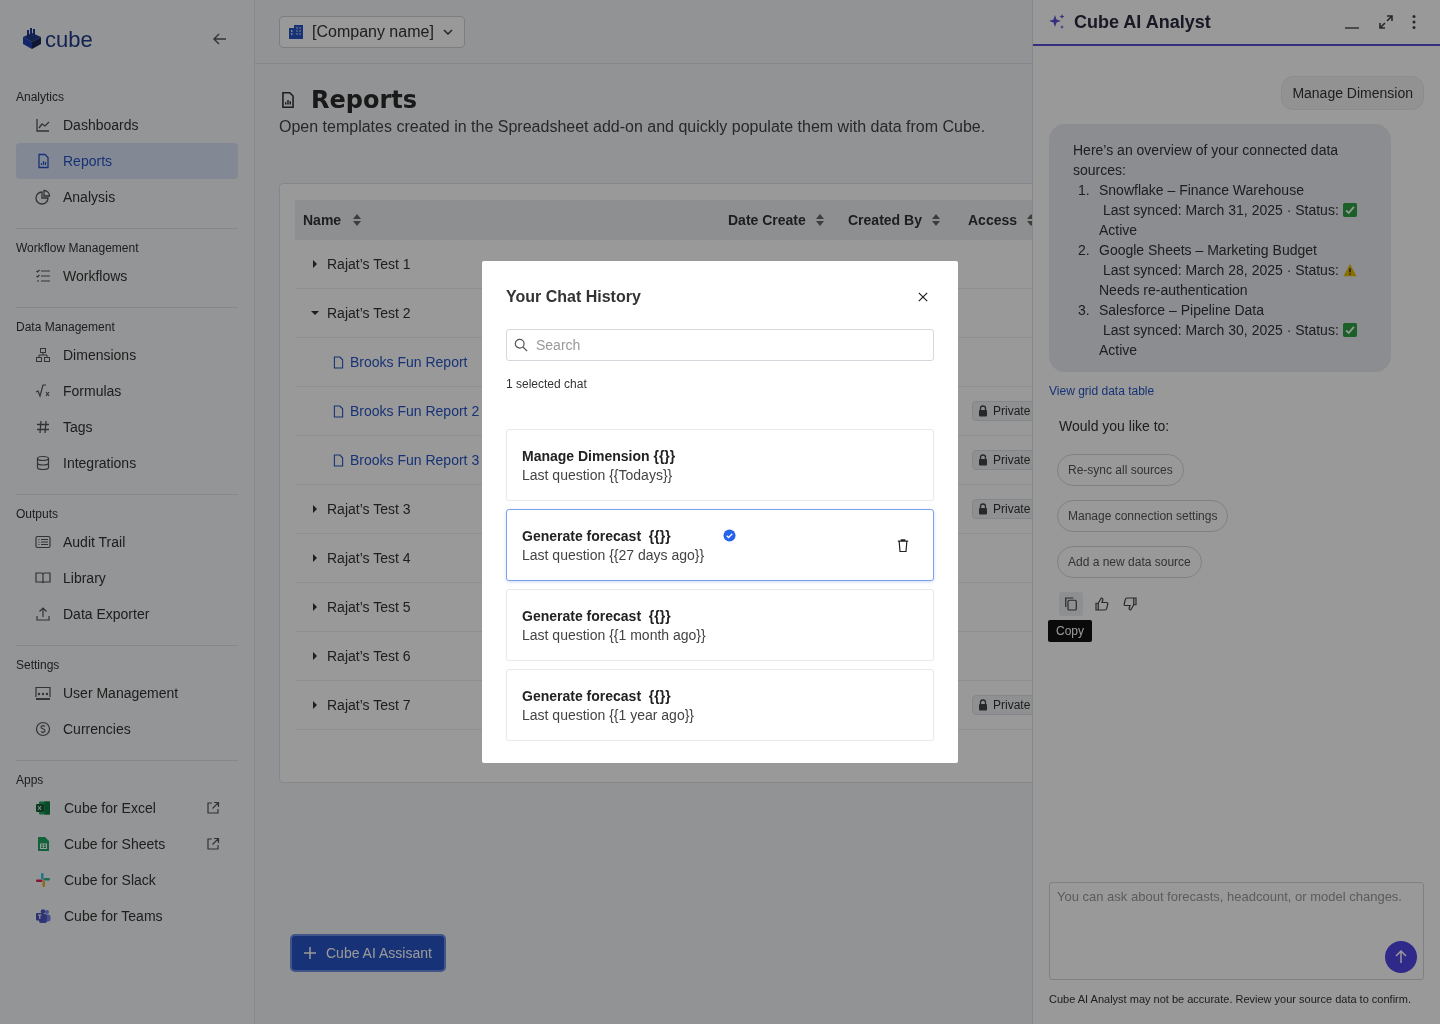 This screenshot has width=1440, height=1024. Describe the element at coordinates (372, 31) in the screenshot. I see `company-selector: [Company name]` at that location.